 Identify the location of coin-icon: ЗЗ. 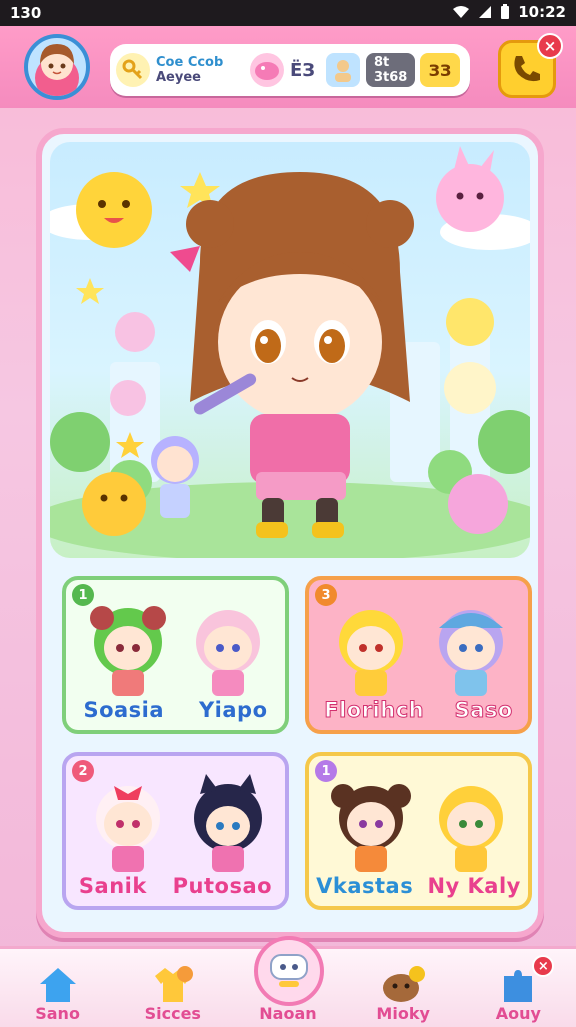
(440, 70).